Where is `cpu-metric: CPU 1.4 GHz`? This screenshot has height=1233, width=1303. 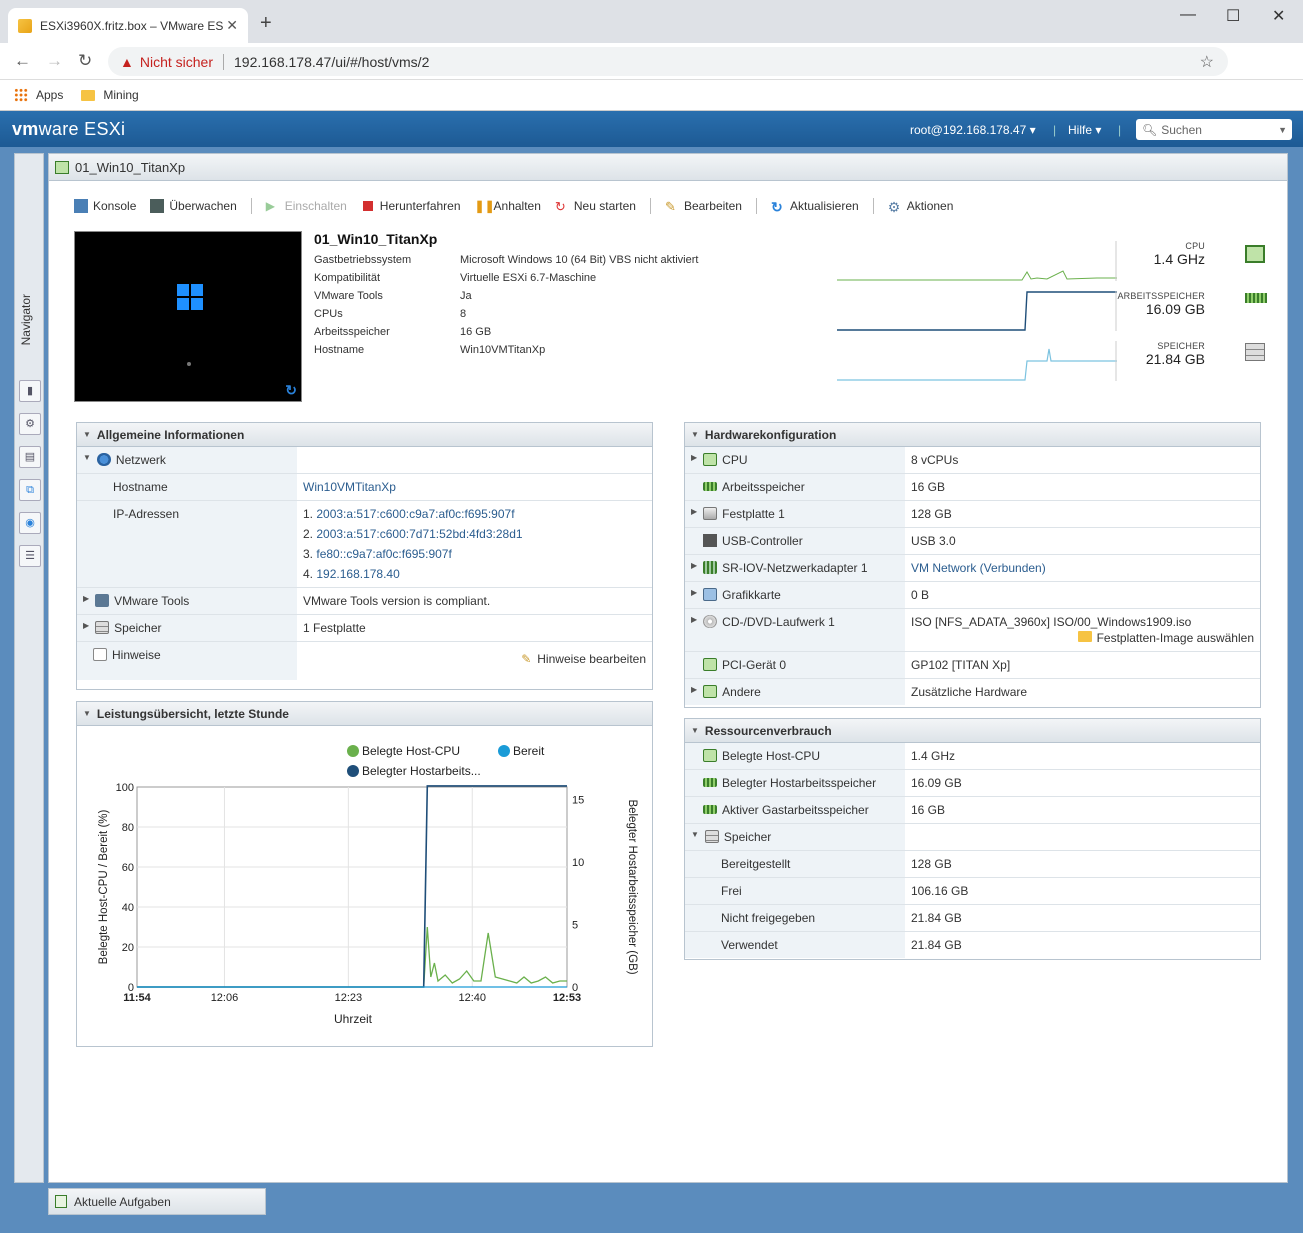 cpu-metric: CPU 1.4 GHz is located at coordinates (1179, 254).